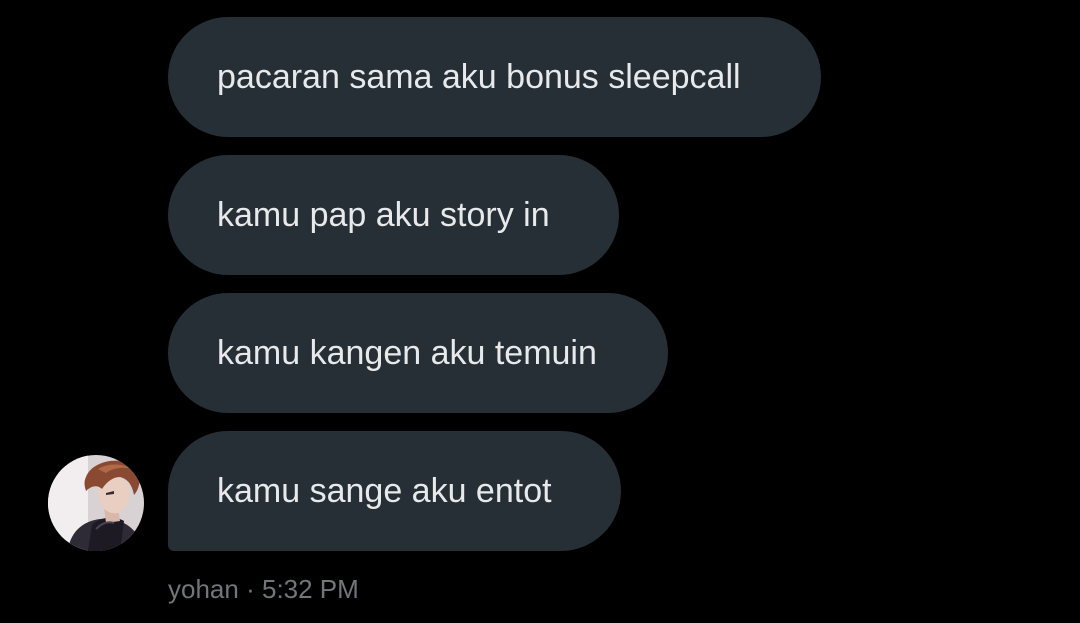 The height and width of the screenshot is (623, 1080). I want to click on user-avatar-illustration-icon, so click(96, 503).